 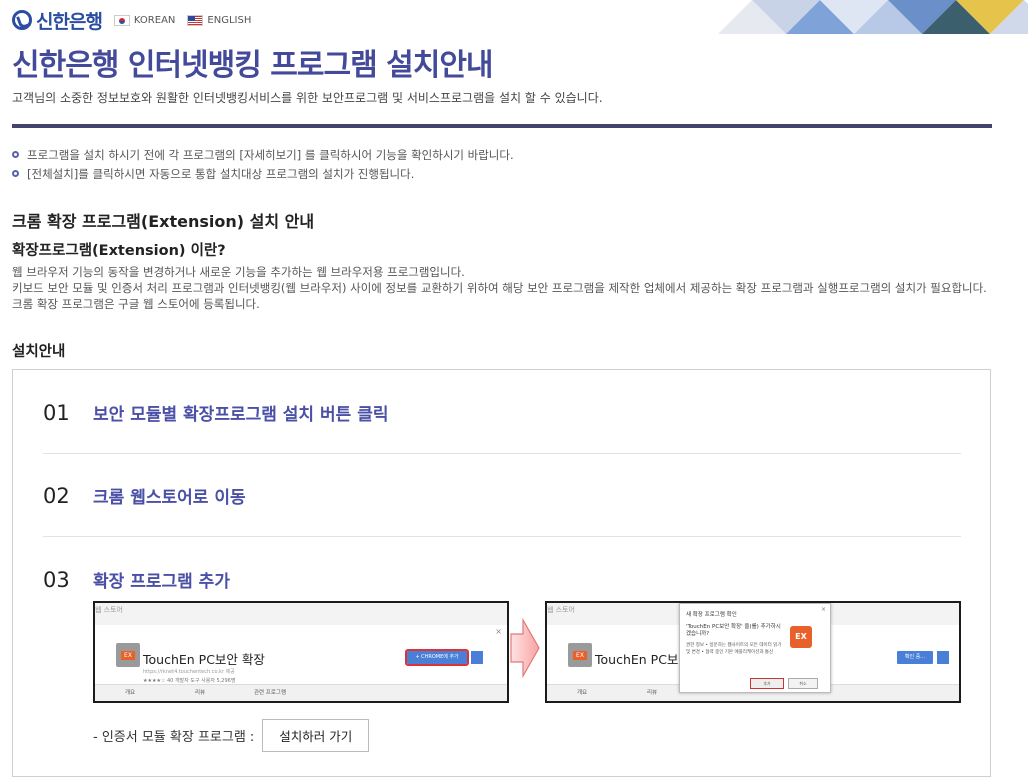 I want to click on lang-english-link: ENGLISH, so click(x=219, y=20).